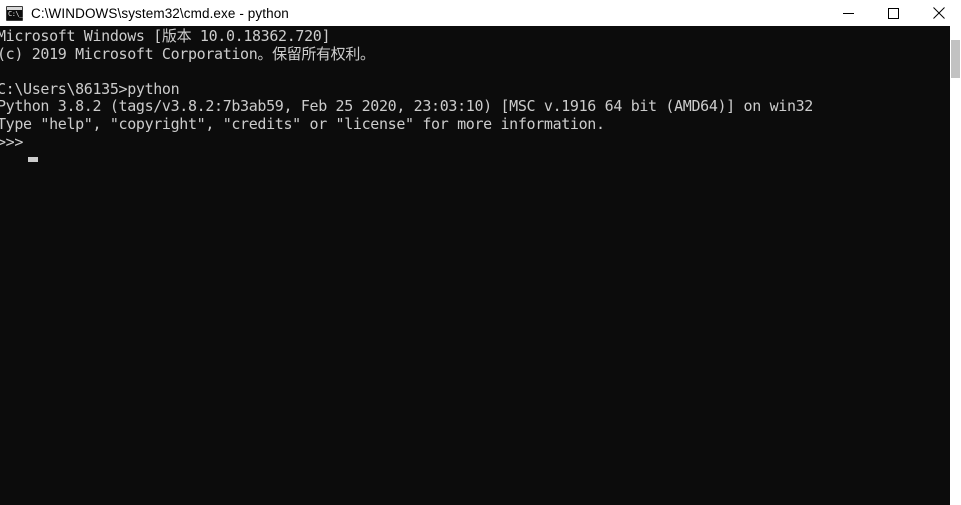 This screenshot has width=961, height=505. I want to click on scrollbar-thumb, so click(955, 59).